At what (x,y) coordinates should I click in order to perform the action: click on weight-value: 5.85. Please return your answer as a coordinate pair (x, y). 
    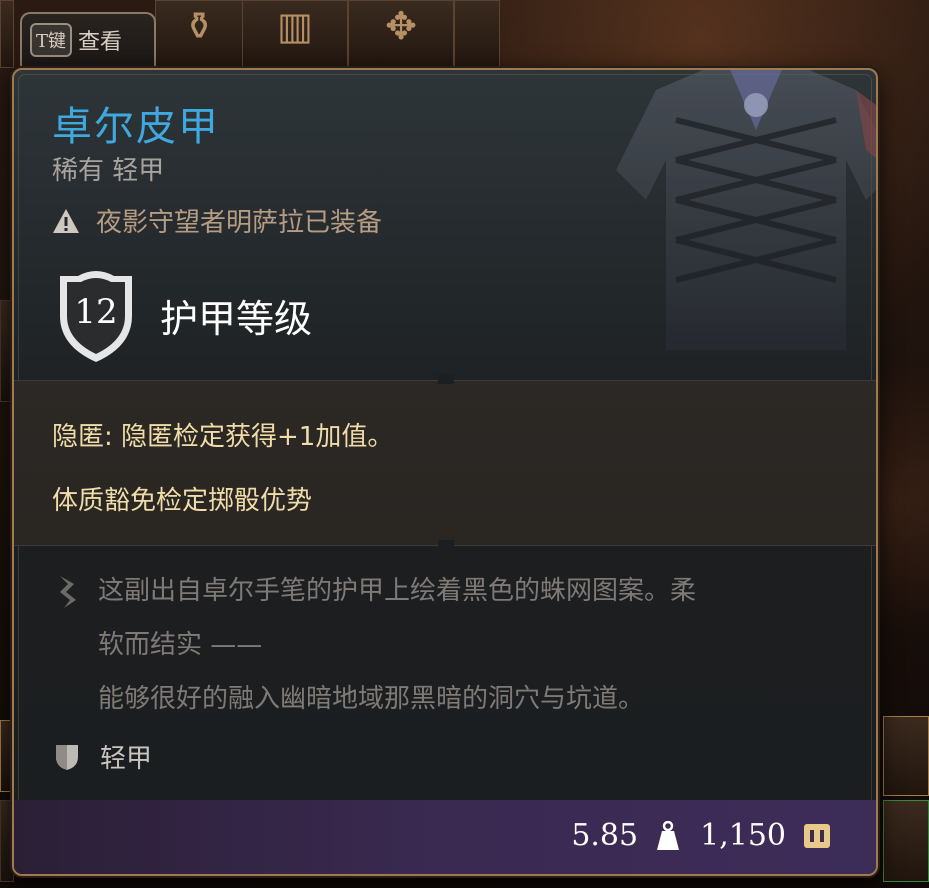
    Looking at the image, I should click on (605, 835).